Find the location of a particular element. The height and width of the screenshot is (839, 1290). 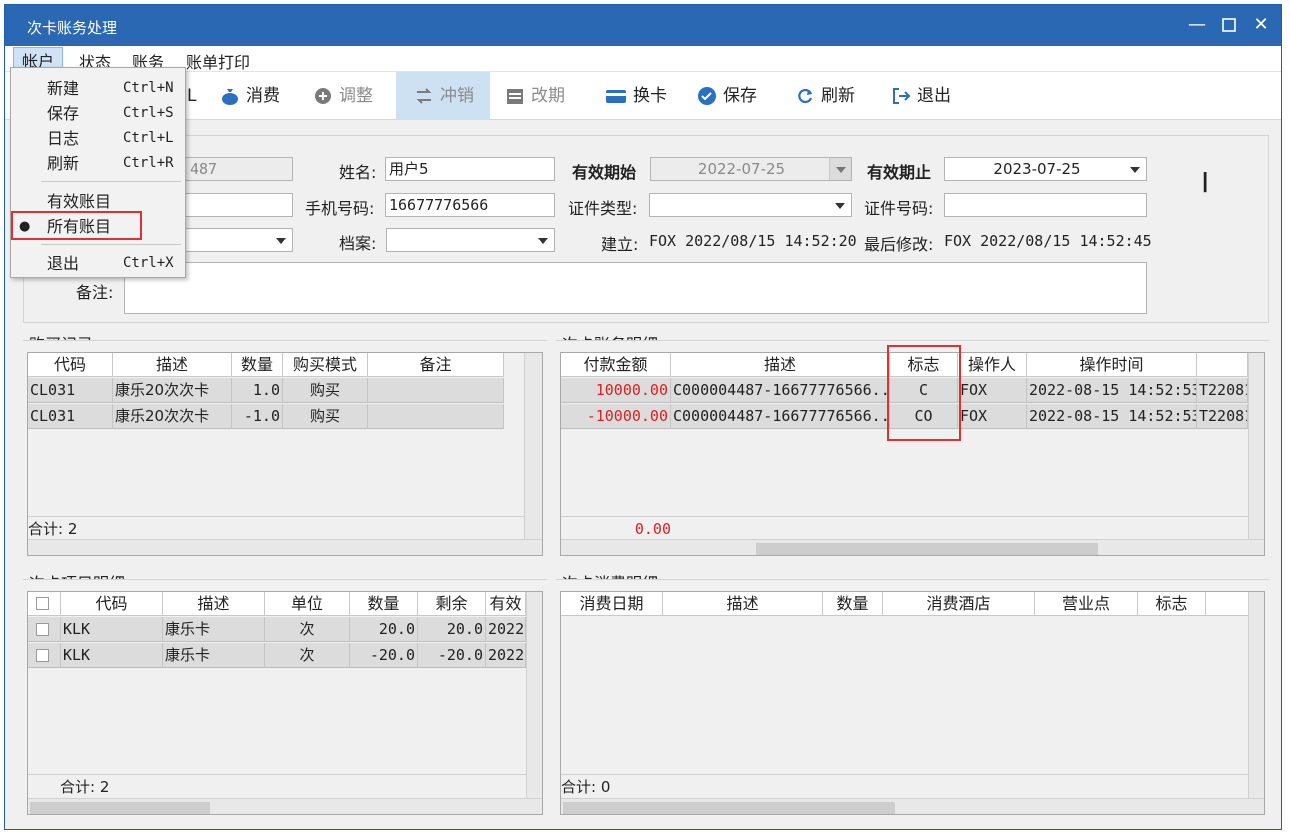

column-header: 付款金额 is located at coordinates (616, 365).